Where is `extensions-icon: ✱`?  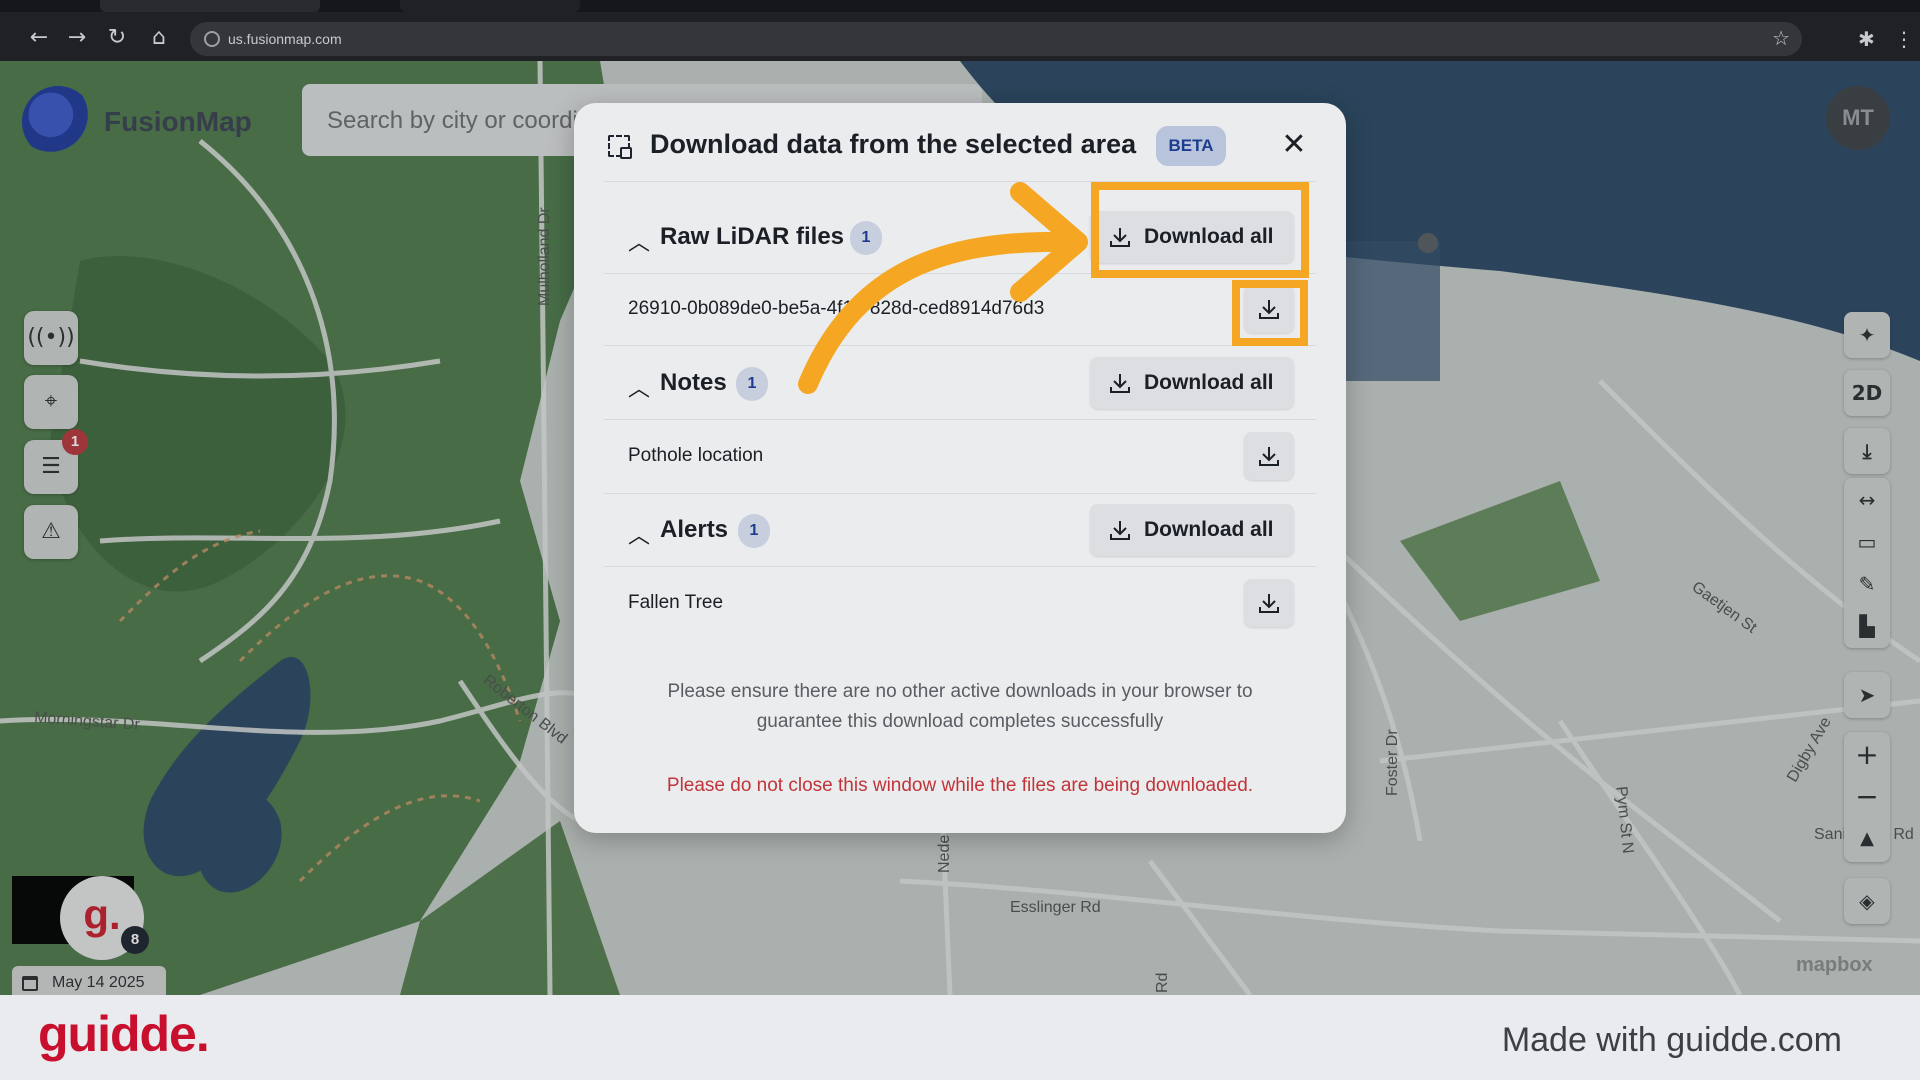 extensions-icon: ✱ is located at coordinates (1866, 39).